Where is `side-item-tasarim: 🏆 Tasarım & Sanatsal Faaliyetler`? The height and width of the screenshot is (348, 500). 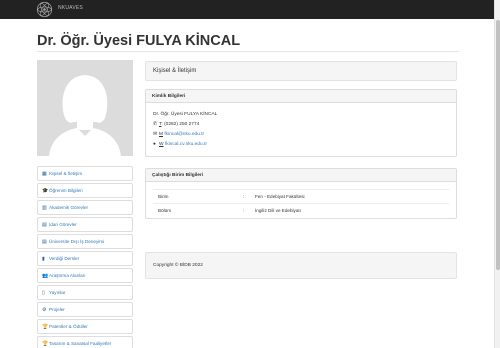 side-item-tasarim: 🏆 Tasarım & Sanatsal Faaliyetler is located at coordinates (85, 342).